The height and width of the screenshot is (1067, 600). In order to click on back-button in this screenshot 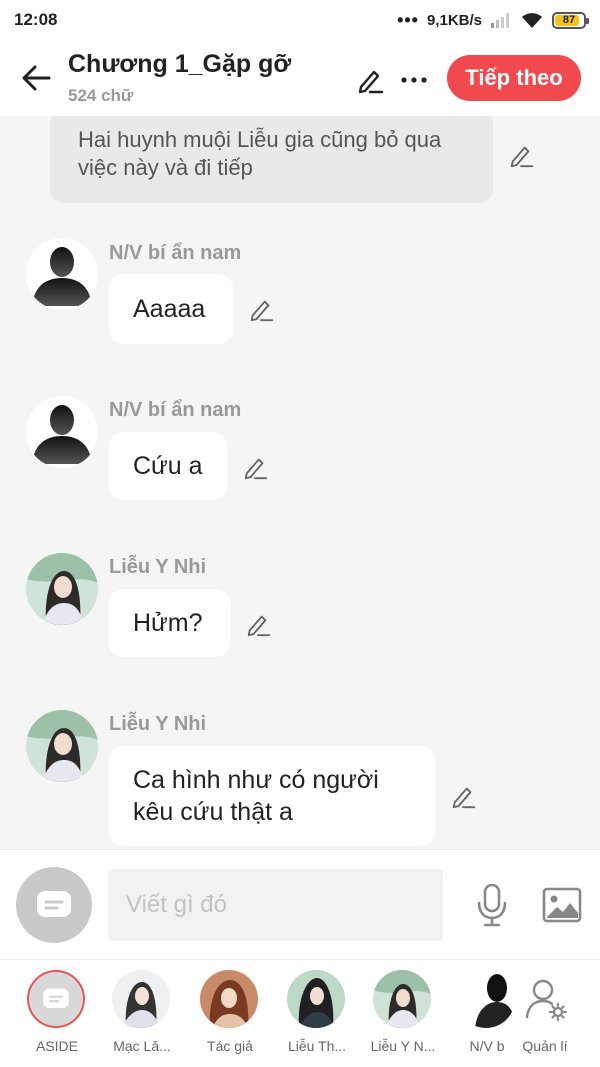, I will do `click(36, 78)`.